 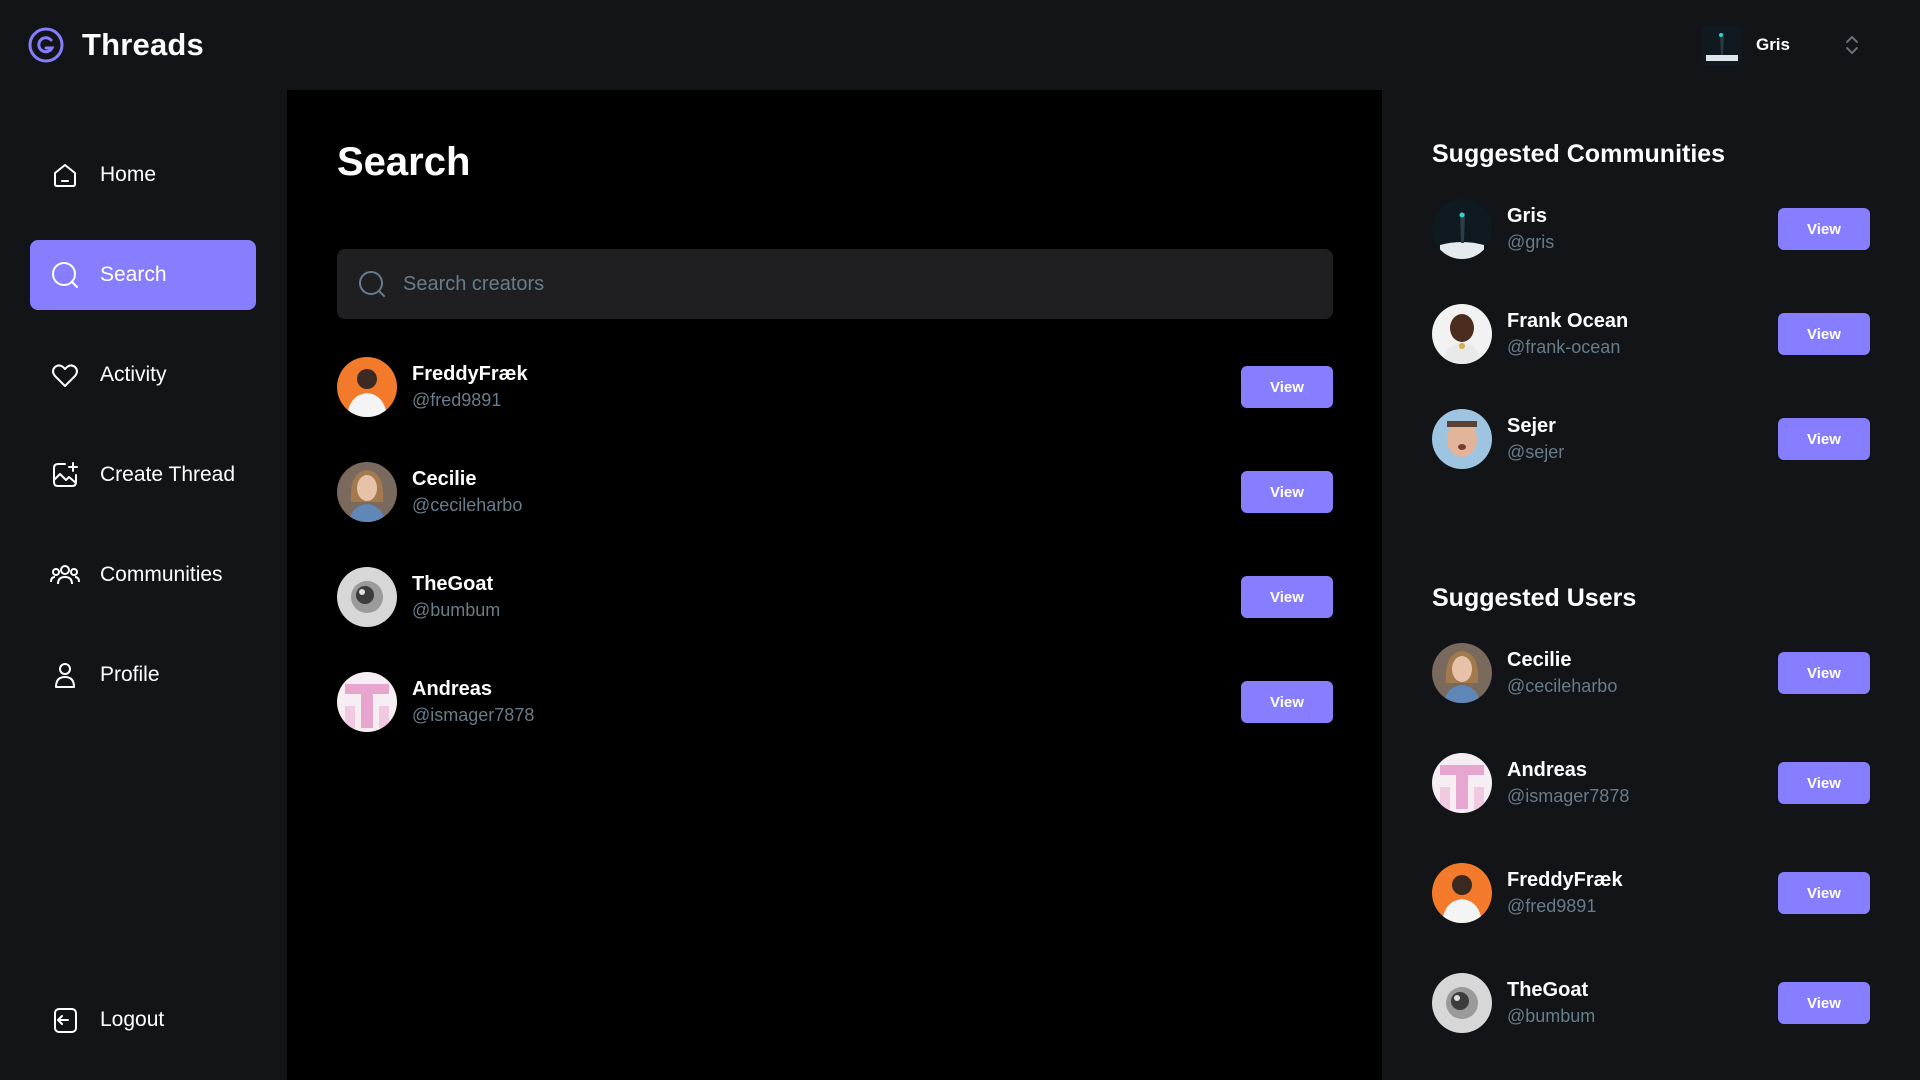 What do you see at coordinates (1852, 45) in the screenshot?
I see `chevron-up-down-icon` at bounding box center [1852, 45].